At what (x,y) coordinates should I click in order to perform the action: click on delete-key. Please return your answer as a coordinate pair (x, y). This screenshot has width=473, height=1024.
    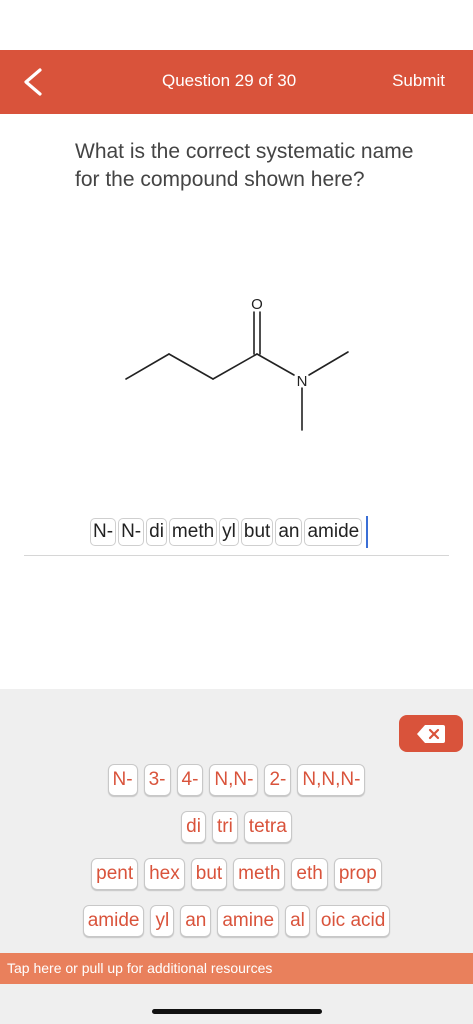
    Looking at the image, I should click on (431, 733).